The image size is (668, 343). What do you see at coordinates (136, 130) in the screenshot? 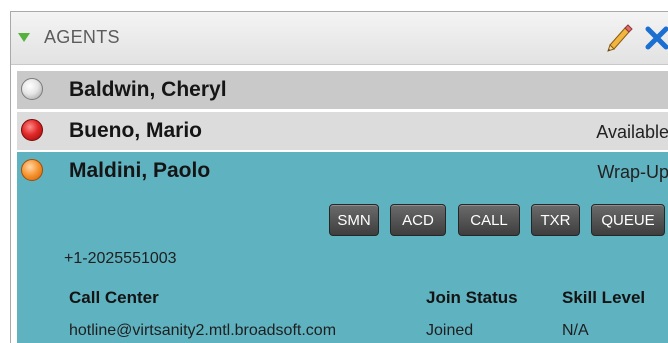
I see `agent-name: Bueno, Mario` at bounding box center [136, 130].